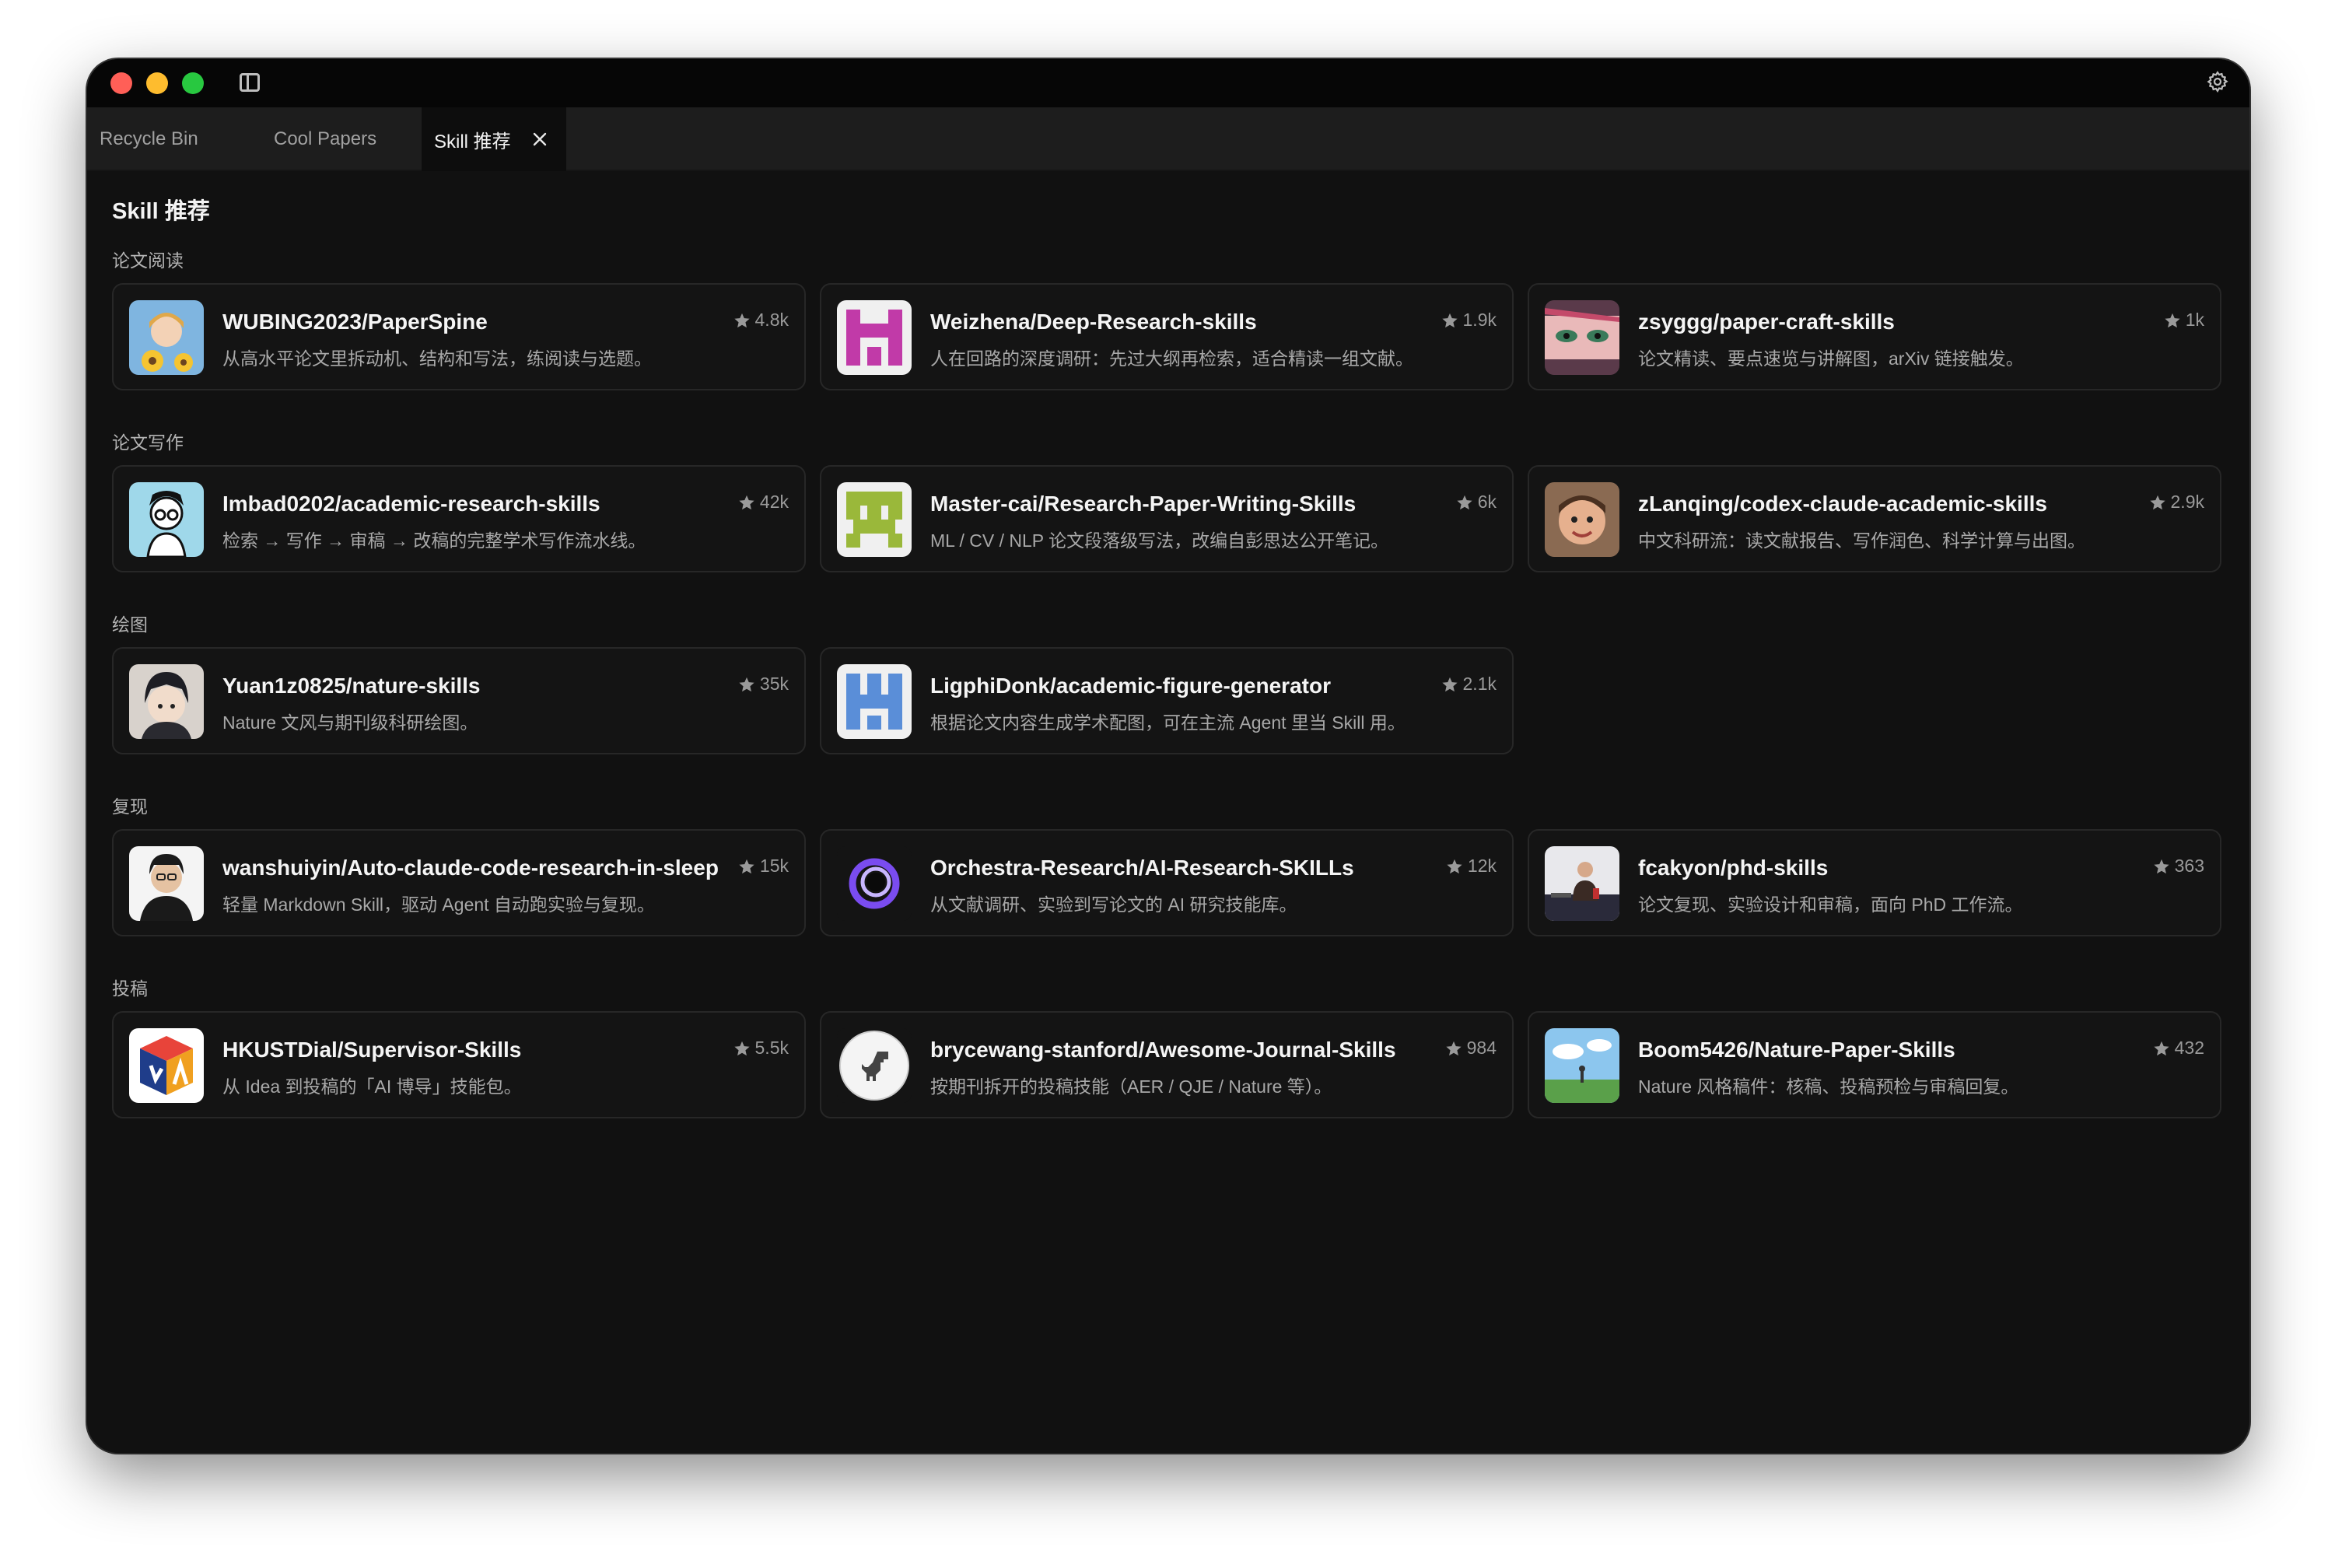 The width and height of the screenshot is (2335, 1568). What do you see at coordinates (342, 139) in the screenshot?
I see `tab-cool-papers: Cool Papers` at bounding box center [342, 139].